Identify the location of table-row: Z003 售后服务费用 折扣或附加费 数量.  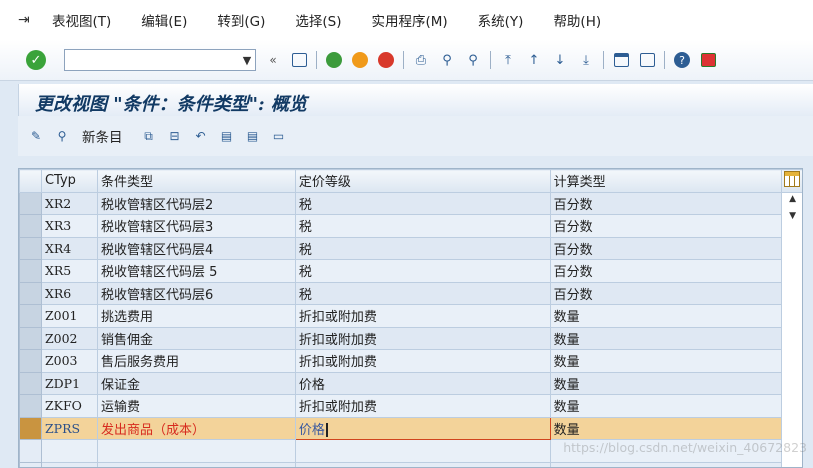
(410, 361).